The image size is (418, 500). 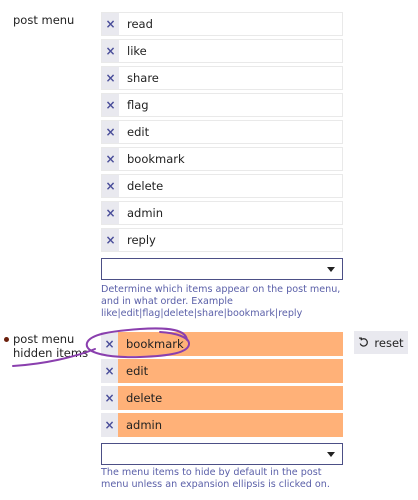 I want to click on post-menu-hidden-items-label-text: post menu hidden items, so click(x=51, y=346).